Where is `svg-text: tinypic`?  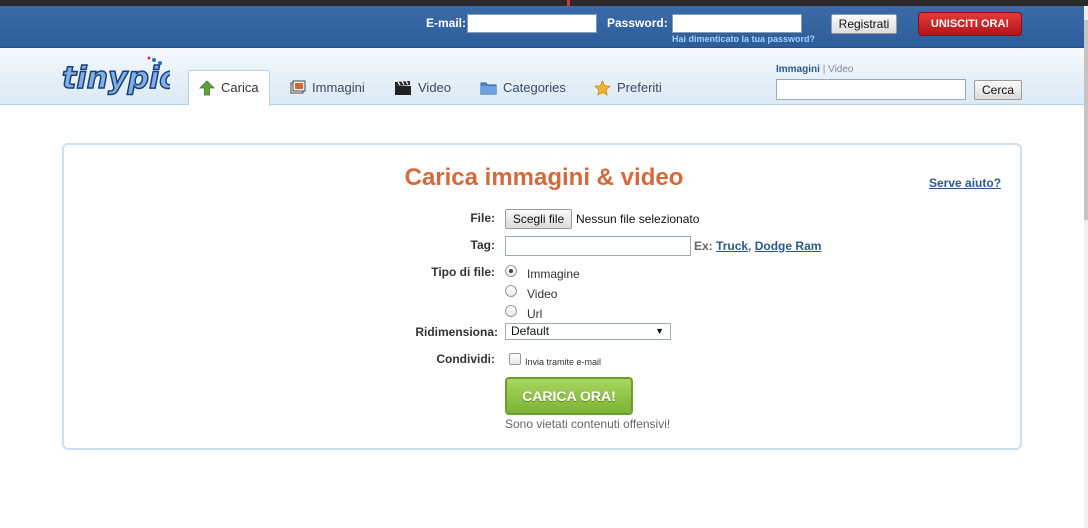
svg-text: tinypic is located at coordinates (116, 78).